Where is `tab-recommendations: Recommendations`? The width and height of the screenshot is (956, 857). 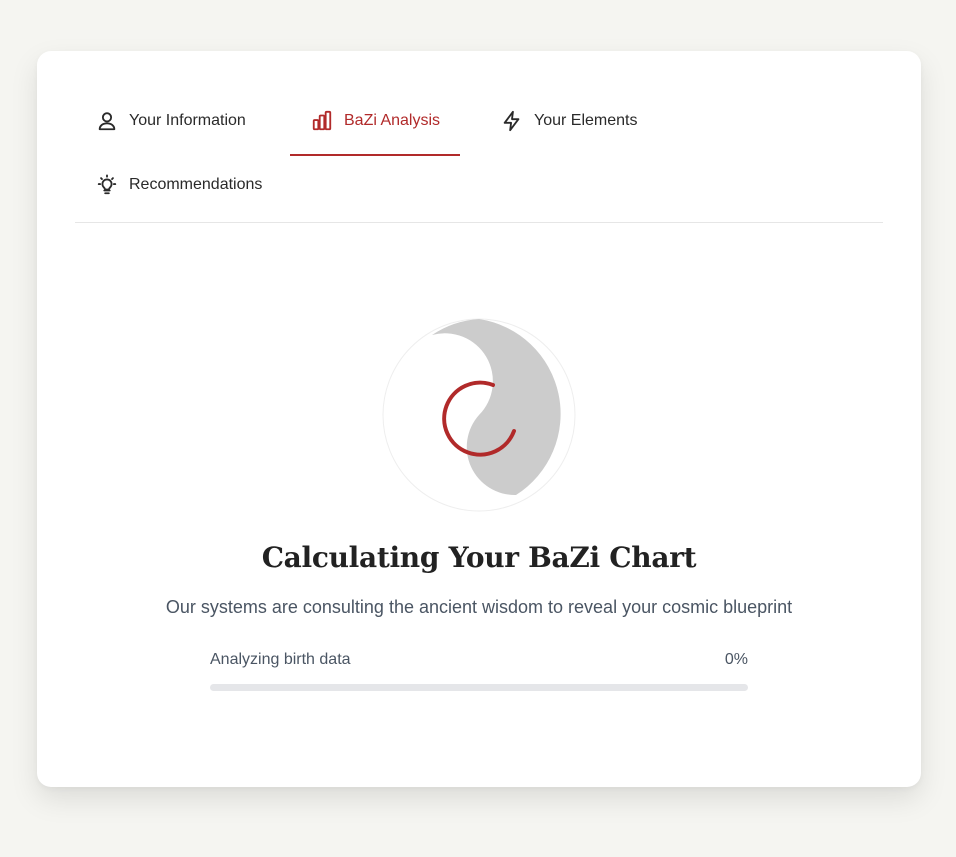 tab-recommendations: Recommendations is located at coordinates (178, 185).